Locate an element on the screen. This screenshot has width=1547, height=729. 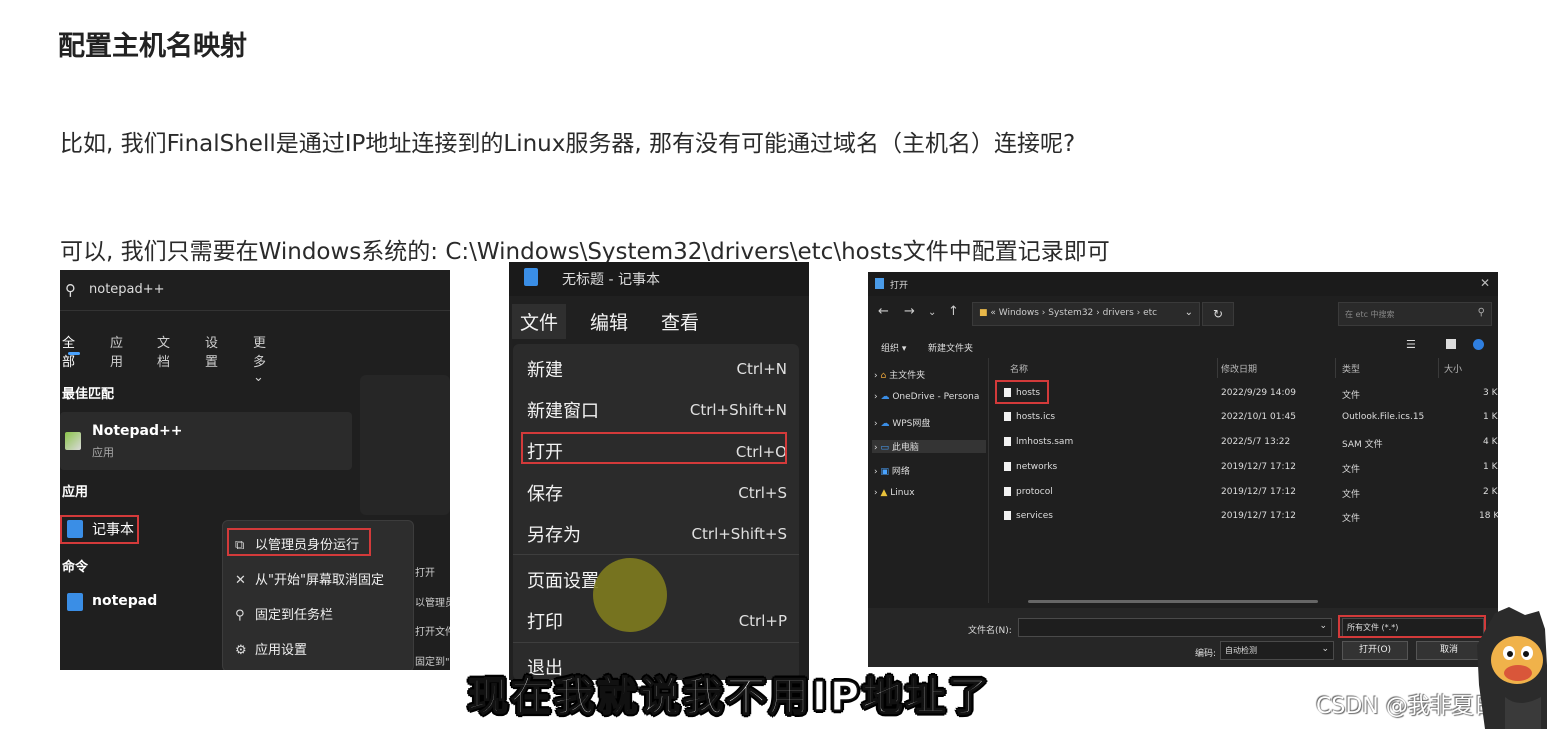
sidebar-item-label: 此电脑 is located at coordinates (905, 448).